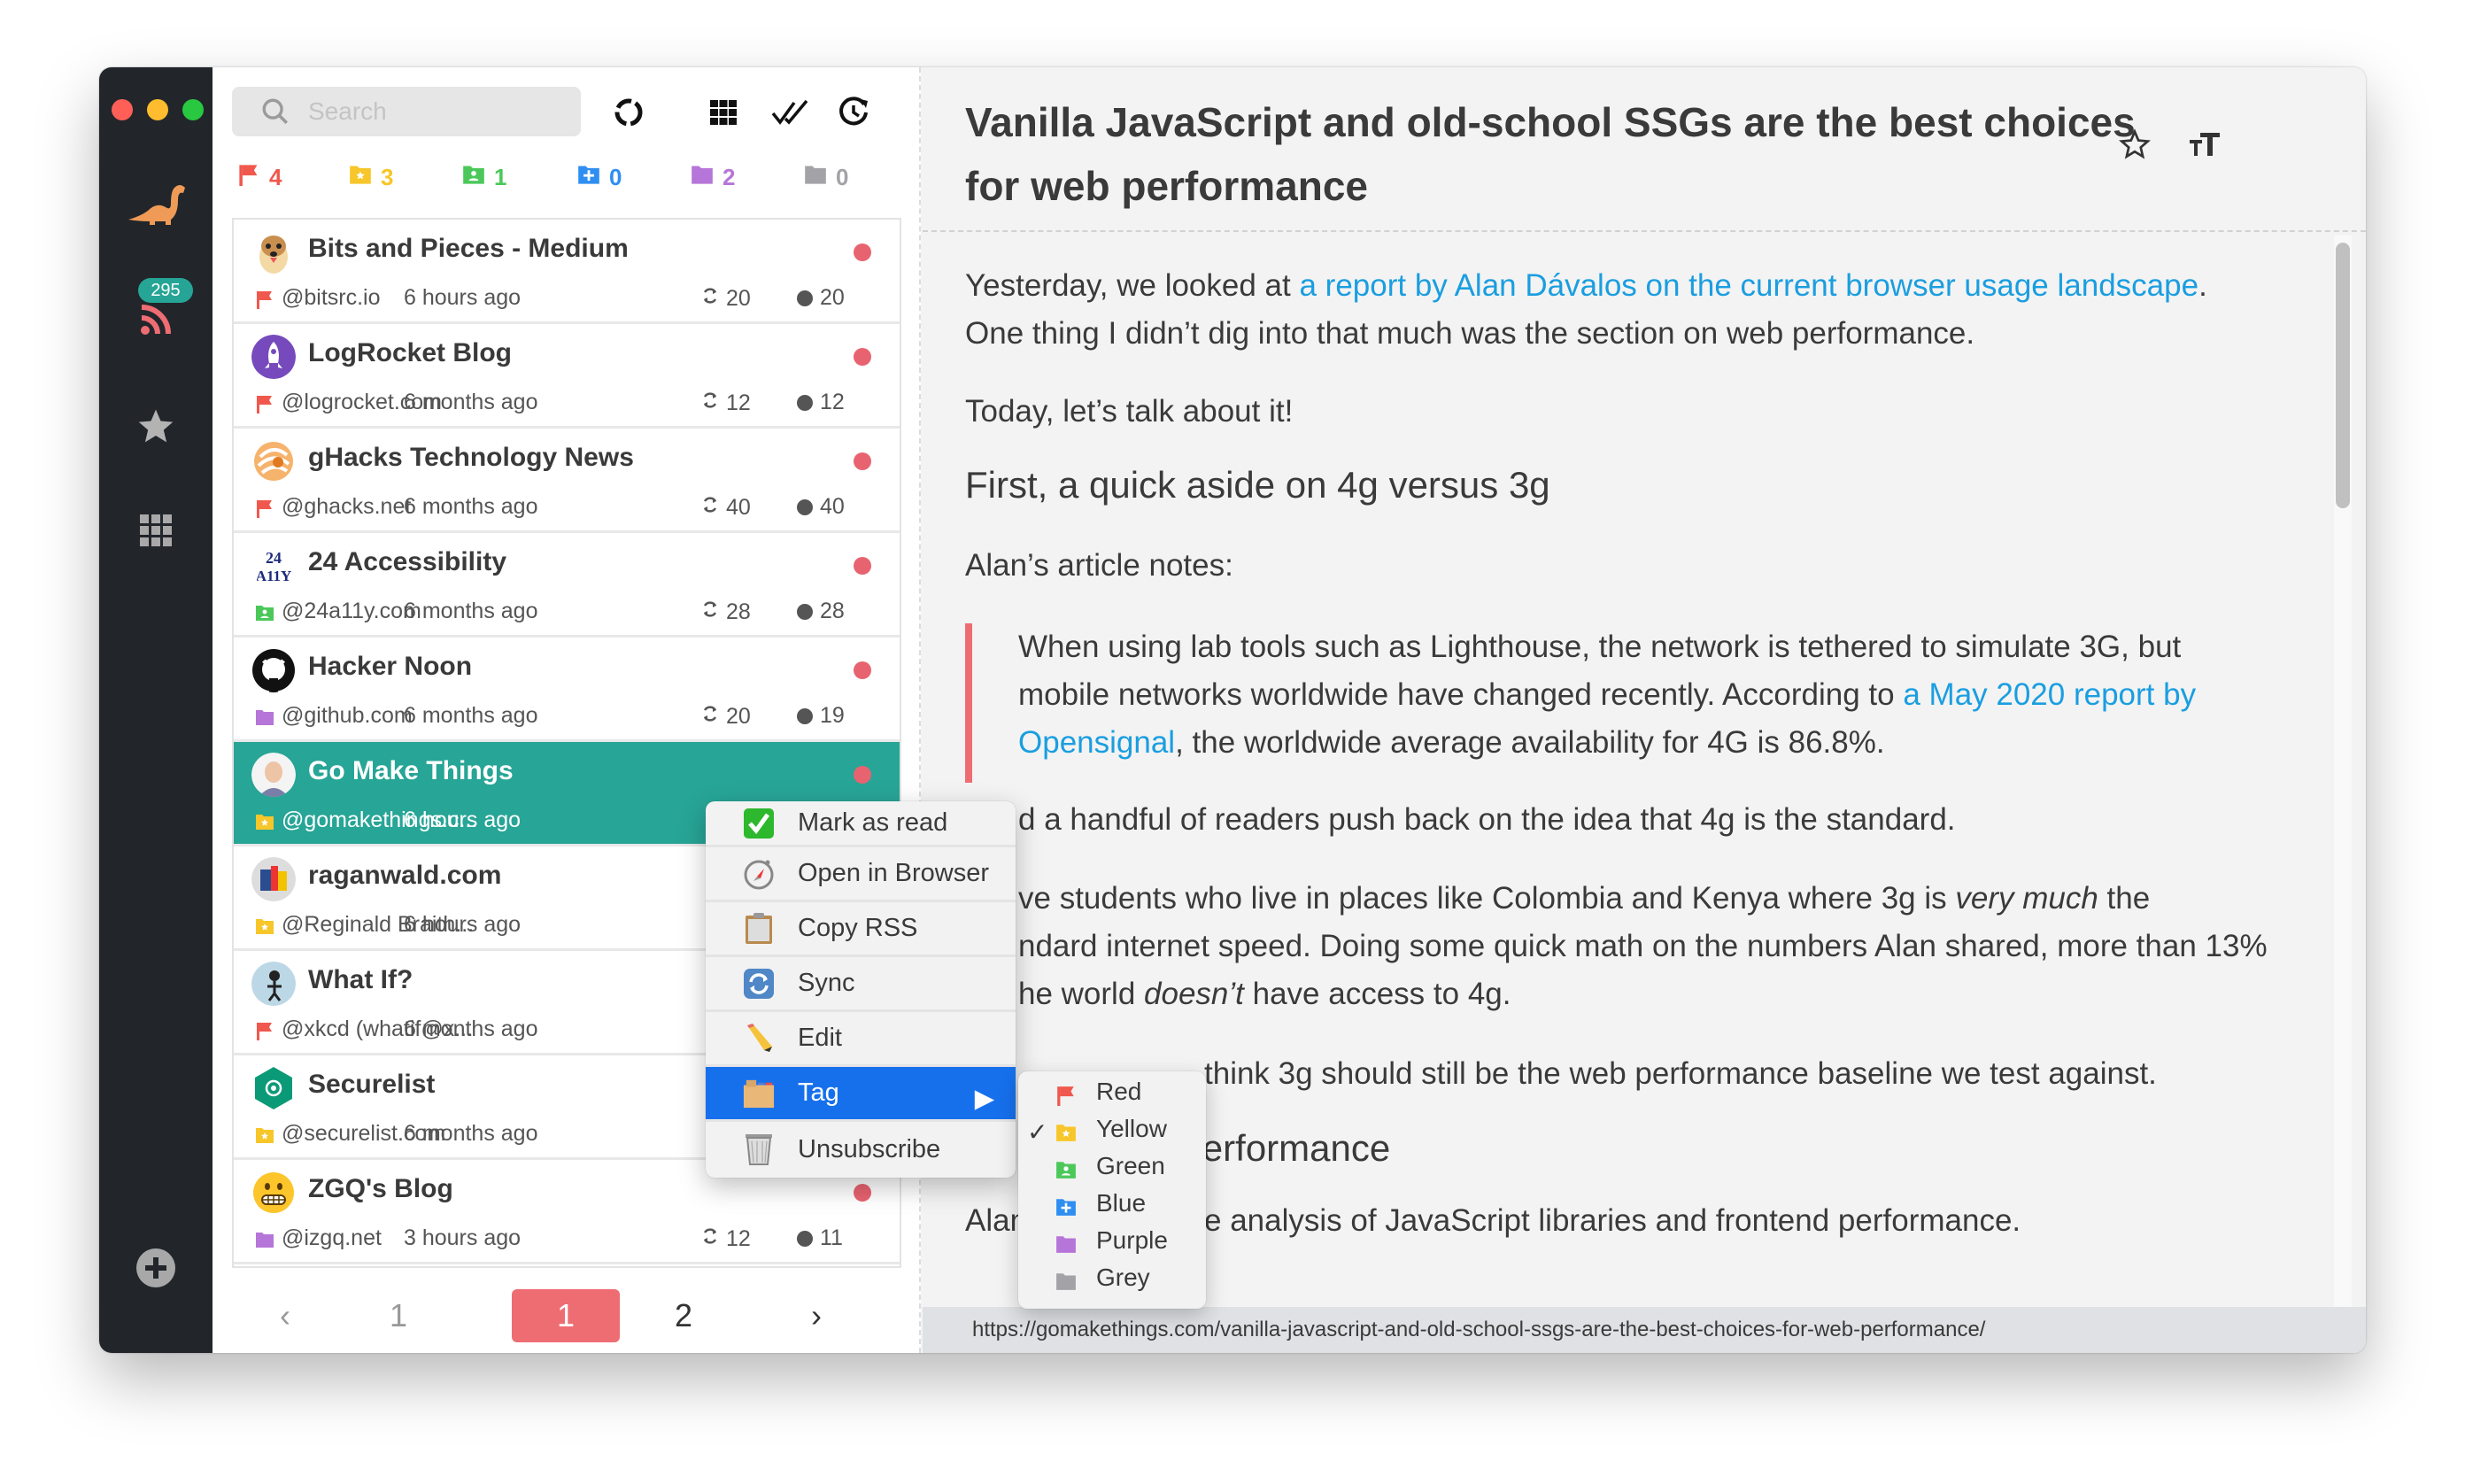 This screenshot has height=1484, width=2465. Describe the element at coordinates (759, 874) in the screenshot. I see `compass-icon` at that location.